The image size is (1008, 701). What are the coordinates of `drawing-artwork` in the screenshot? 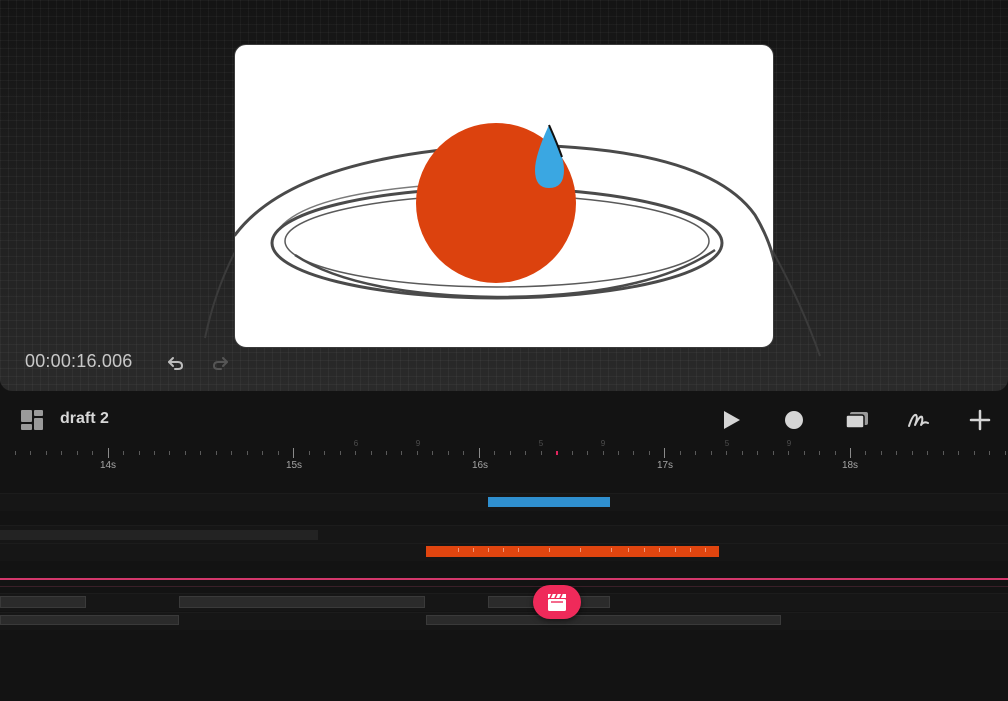 It's located at (504, 211).